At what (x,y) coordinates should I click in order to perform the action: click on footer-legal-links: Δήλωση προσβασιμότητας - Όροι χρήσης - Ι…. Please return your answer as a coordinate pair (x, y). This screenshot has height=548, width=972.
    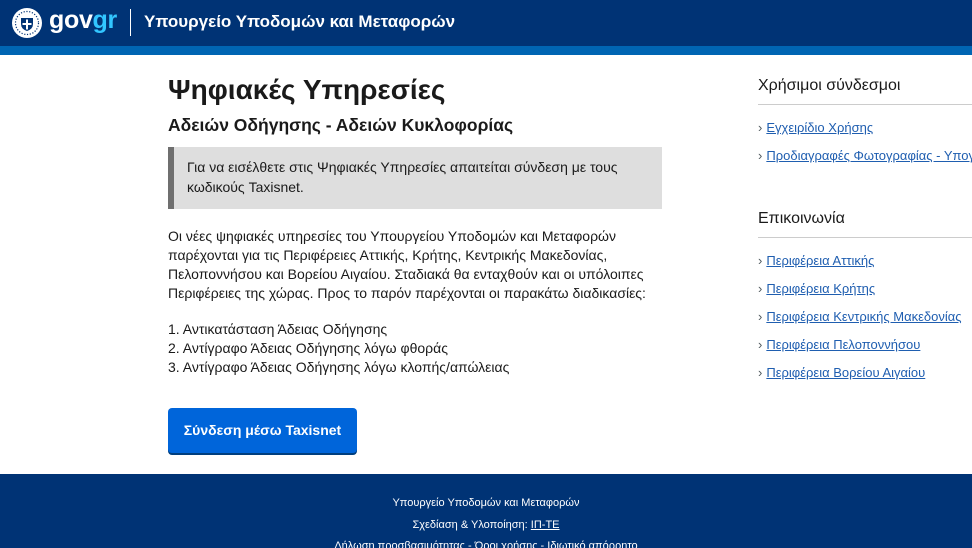
    Looking at the image, I should click on (486, 544).